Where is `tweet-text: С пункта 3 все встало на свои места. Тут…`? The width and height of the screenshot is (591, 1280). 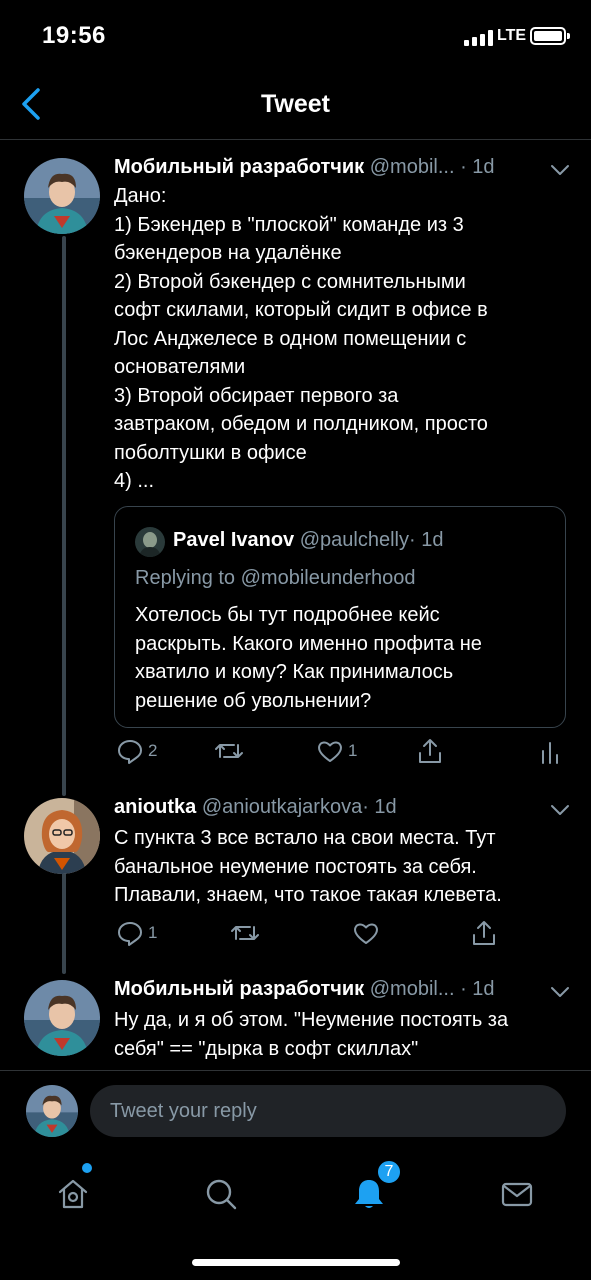
tweet-text: С пункта 3 все встало на свои места. Тут… is located at coordinates (339, 867).